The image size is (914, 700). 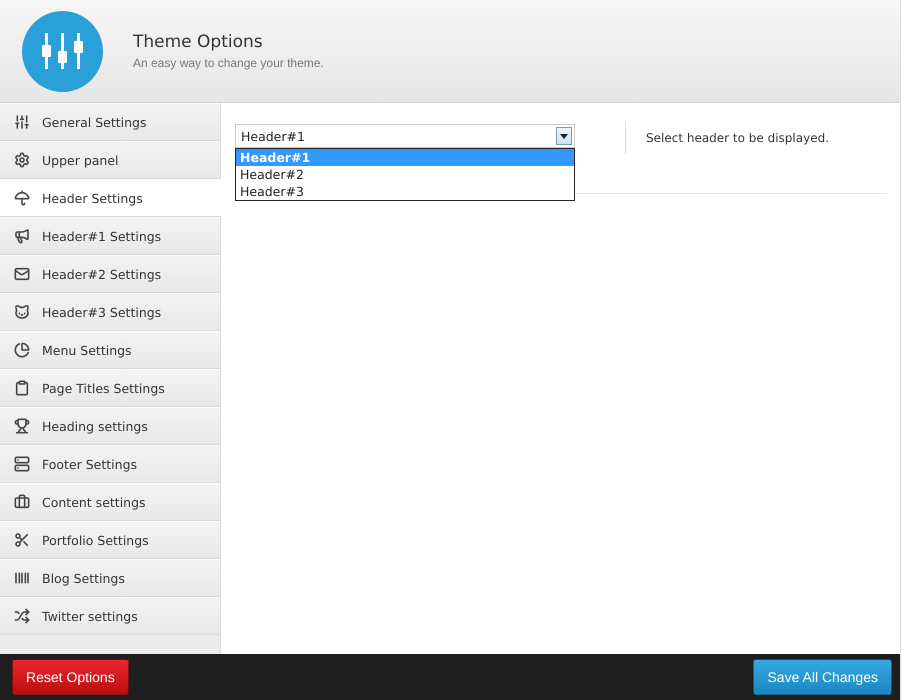 What do you see at coordinates (22, 540) in the screenshot?
I see `scissors-icon` at bounding box center [22, 540].